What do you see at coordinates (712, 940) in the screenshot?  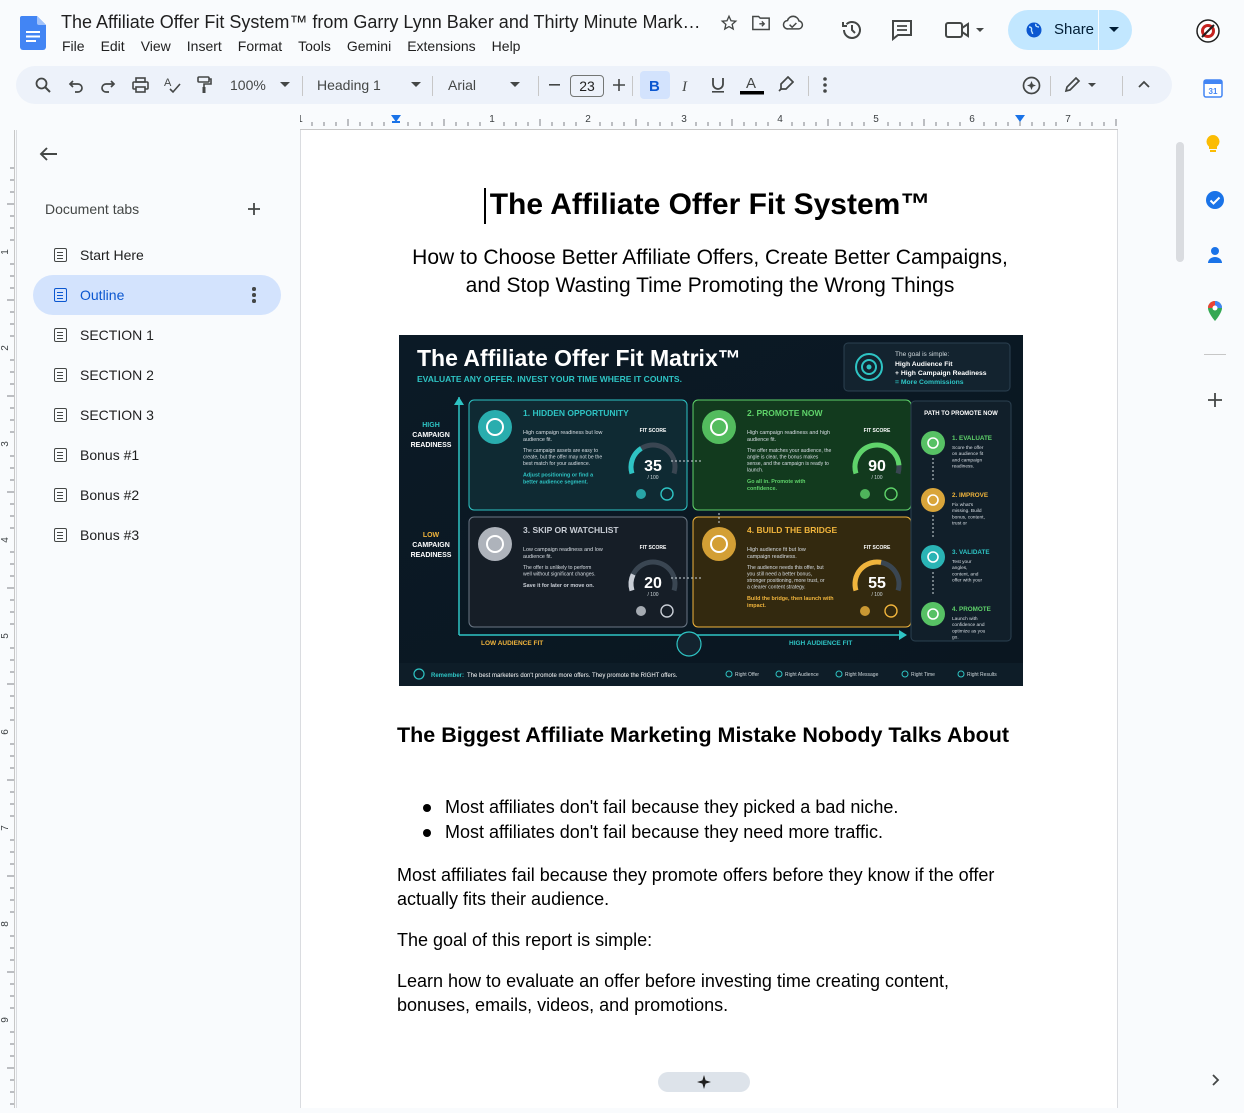 I see `paragraph: The goal of this report is simple:` at bounding box center [712, 940].